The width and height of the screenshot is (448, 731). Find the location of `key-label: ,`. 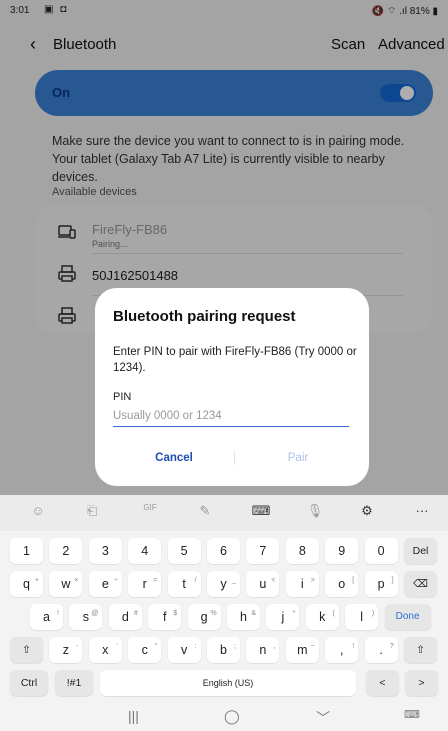

key-label: , is located at coordinates (341, 650).